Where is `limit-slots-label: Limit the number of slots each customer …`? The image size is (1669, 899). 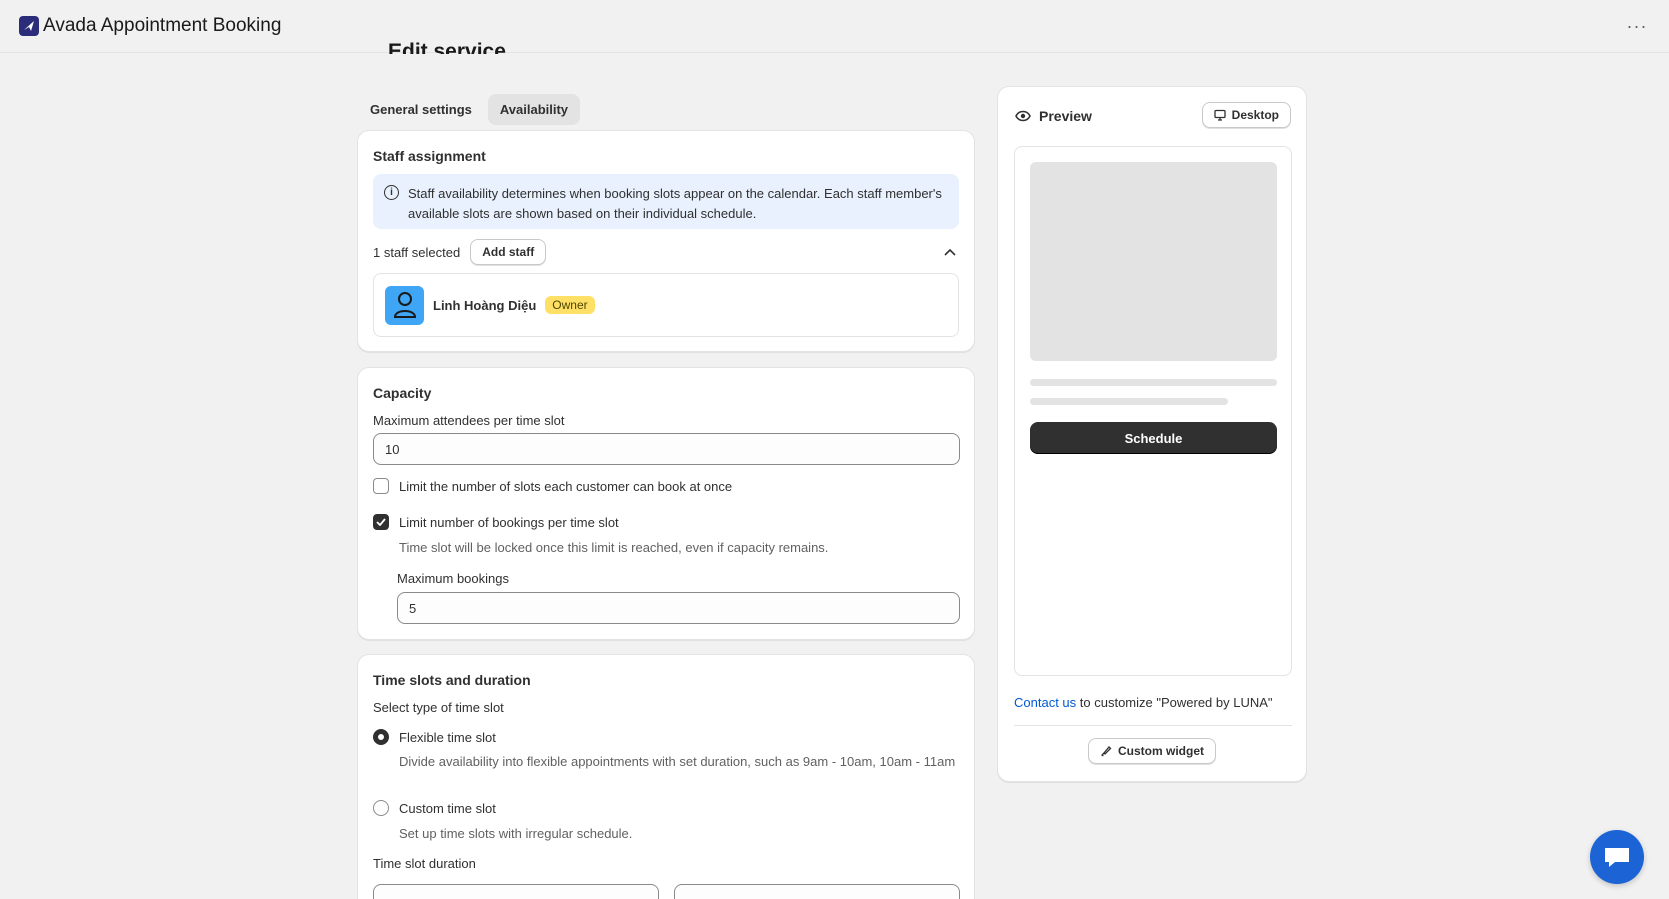 limit-slots-label: Limit the number of slots each customer … is located at coordinates (566, 486).